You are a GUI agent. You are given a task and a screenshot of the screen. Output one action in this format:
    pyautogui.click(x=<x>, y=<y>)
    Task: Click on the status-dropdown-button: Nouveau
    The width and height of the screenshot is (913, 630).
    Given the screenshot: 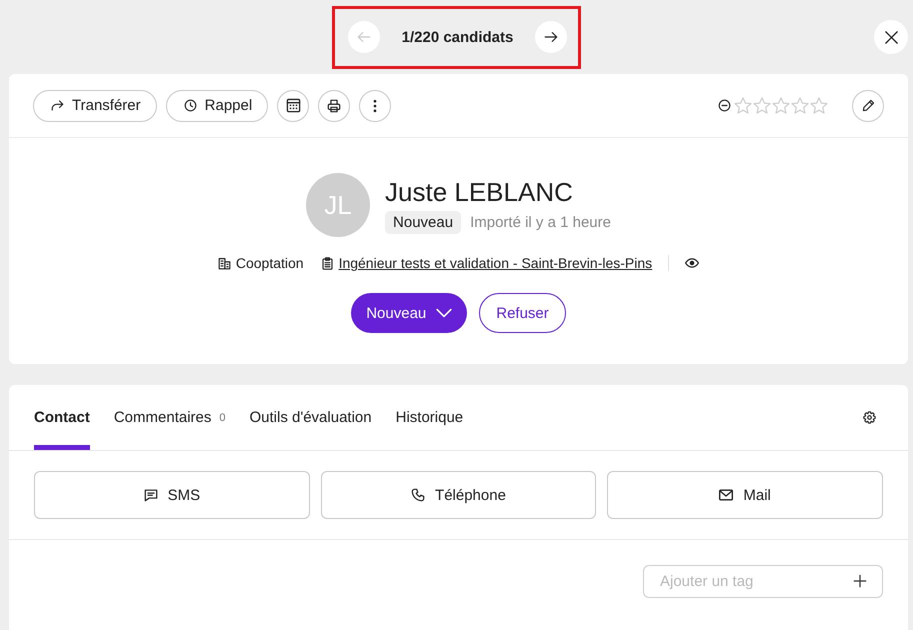 What is the action you would take?
    pyautogui.click(x=409, y=313)
    